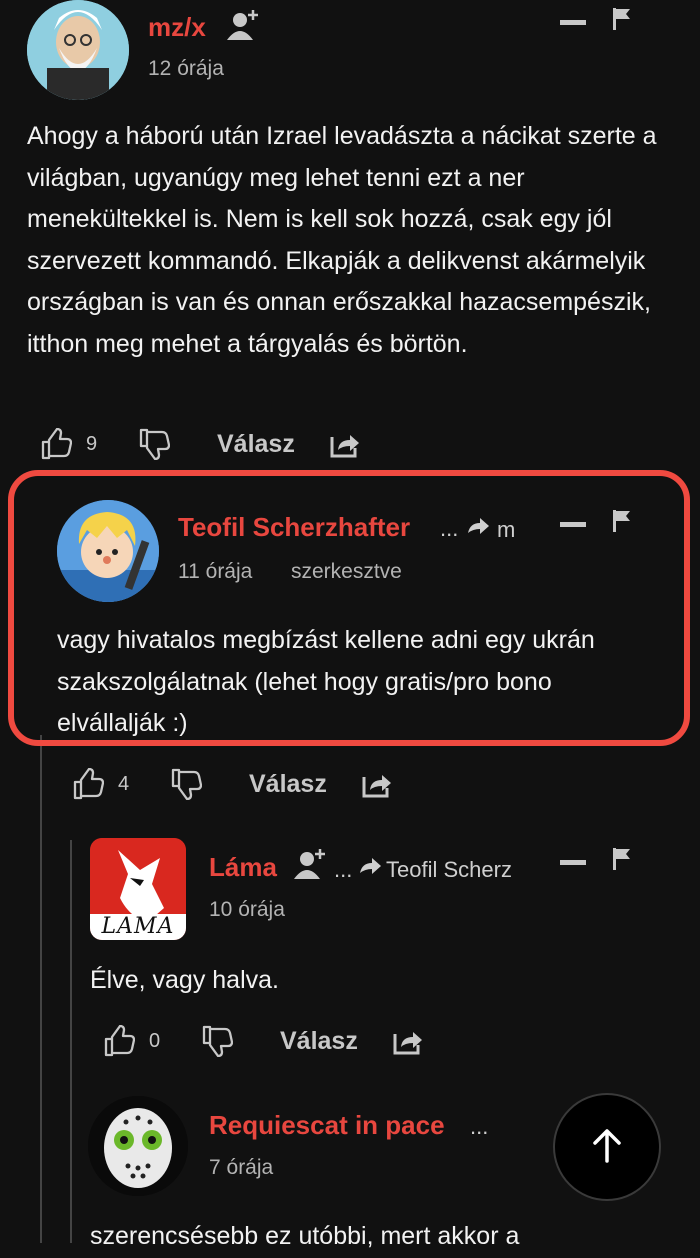 This screenshot has width=700, height=1258. Describe the element at coordinates (186, 68) in the screenshot. I see `comment-time: 12 órája` at that location.